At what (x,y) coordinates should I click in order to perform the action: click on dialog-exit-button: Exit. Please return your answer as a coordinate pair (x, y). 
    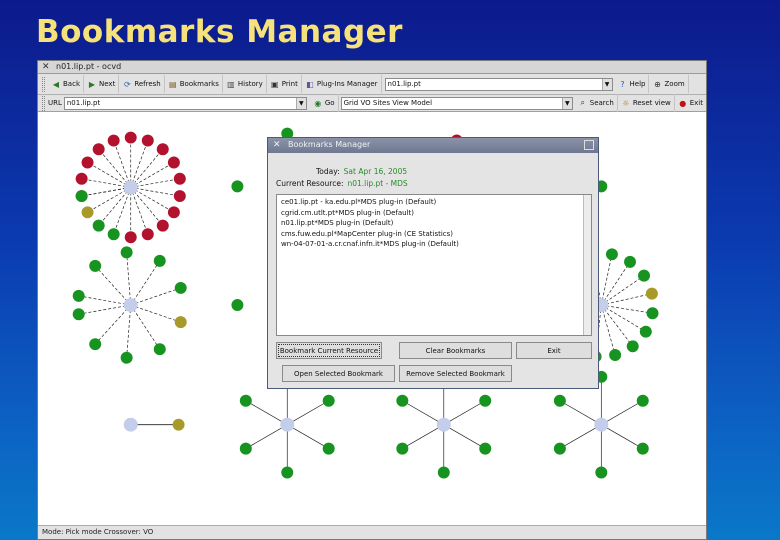
    Looking at the image, I should click on (554, 350).